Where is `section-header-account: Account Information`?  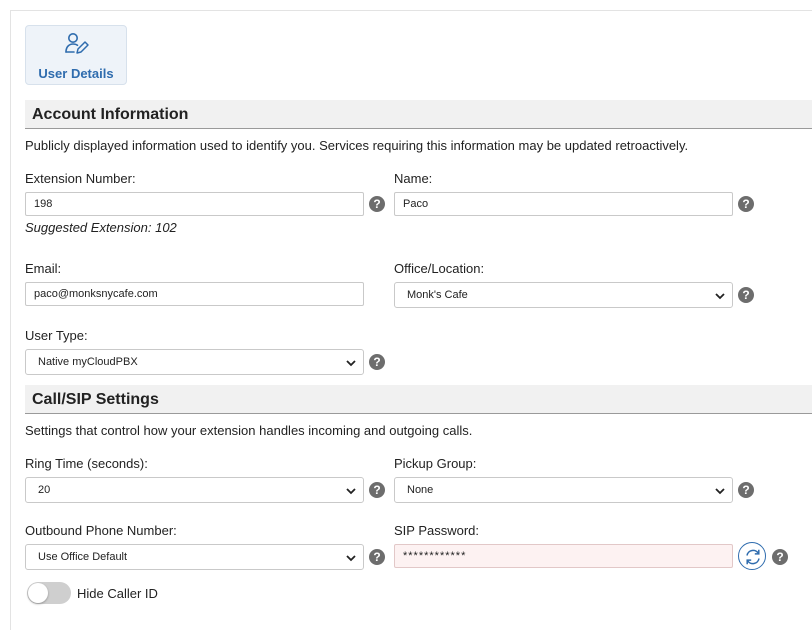
section-header-account: Account Information is located at coordinates (418, 114).